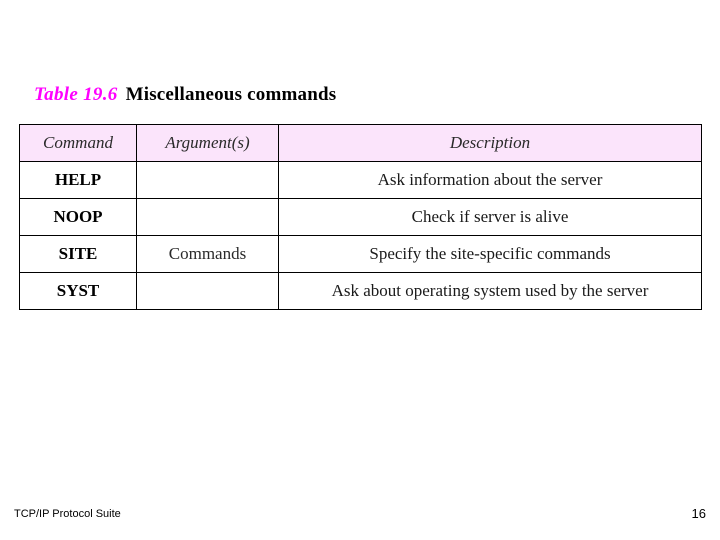 This screenshot has height=540, width=720. I want to click on table-header-row: Command Argument(s) Description, so click(360, 143).